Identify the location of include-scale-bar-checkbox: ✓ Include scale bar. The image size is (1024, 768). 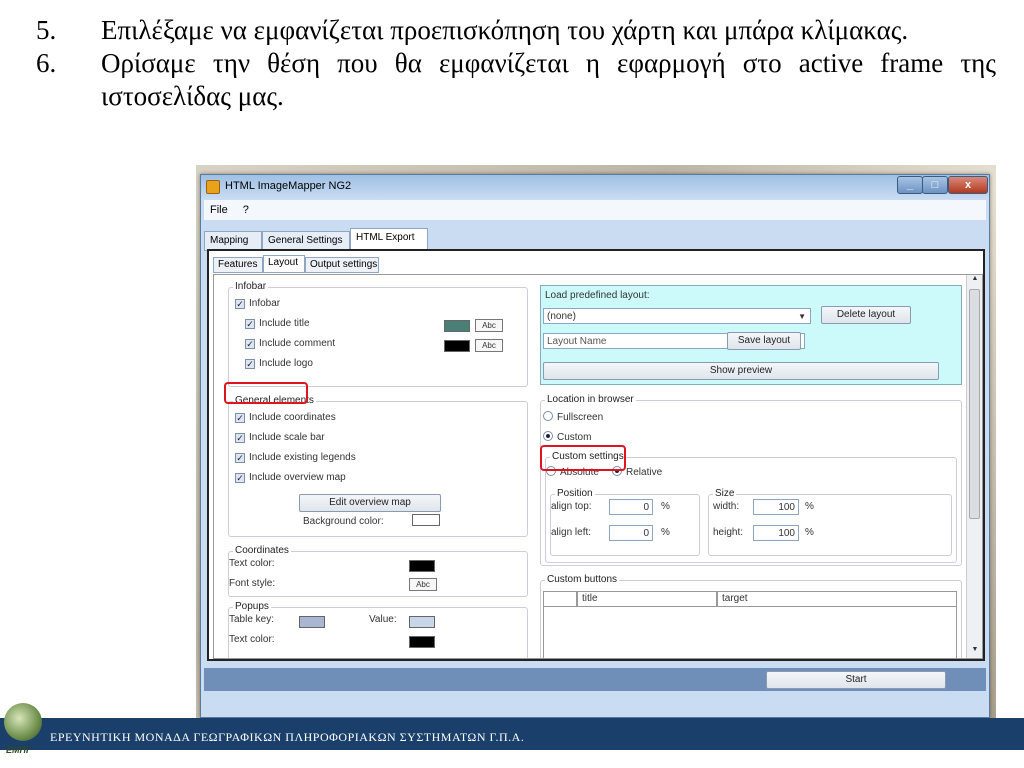
(280, 437).